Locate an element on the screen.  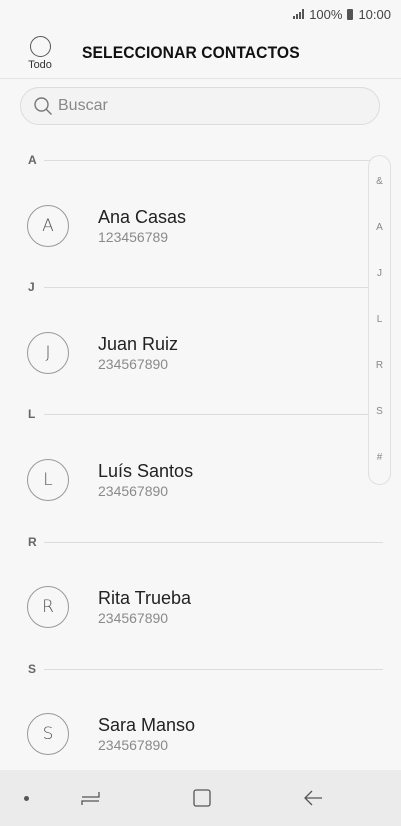
navigation-bar is located at coordinates (200, 798).